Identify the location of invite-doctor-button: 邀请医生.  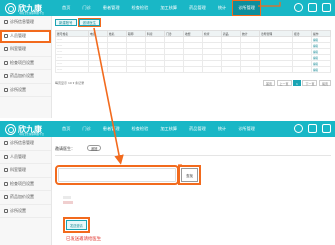
(89, 22).